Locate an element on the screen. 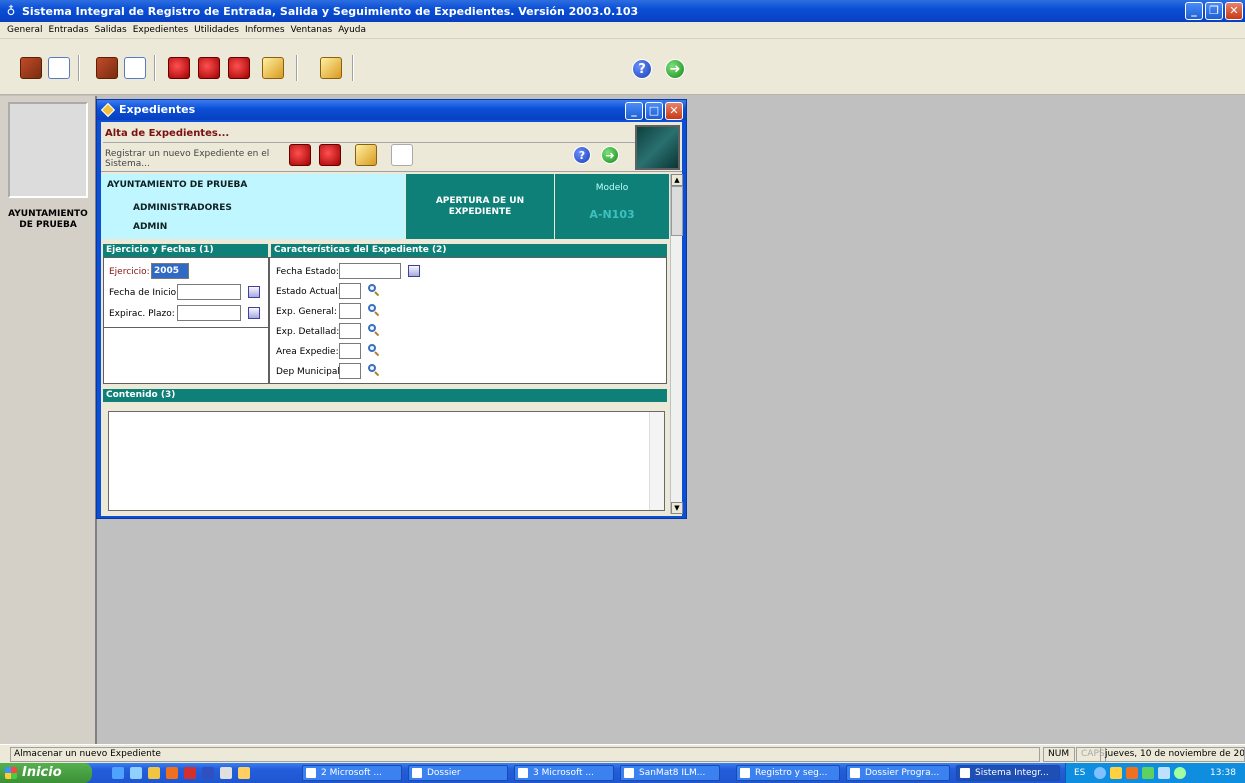 This screenshot has width=1245, height=783. quicklaunch-desktop-icon is located at coordinates (136, 773).